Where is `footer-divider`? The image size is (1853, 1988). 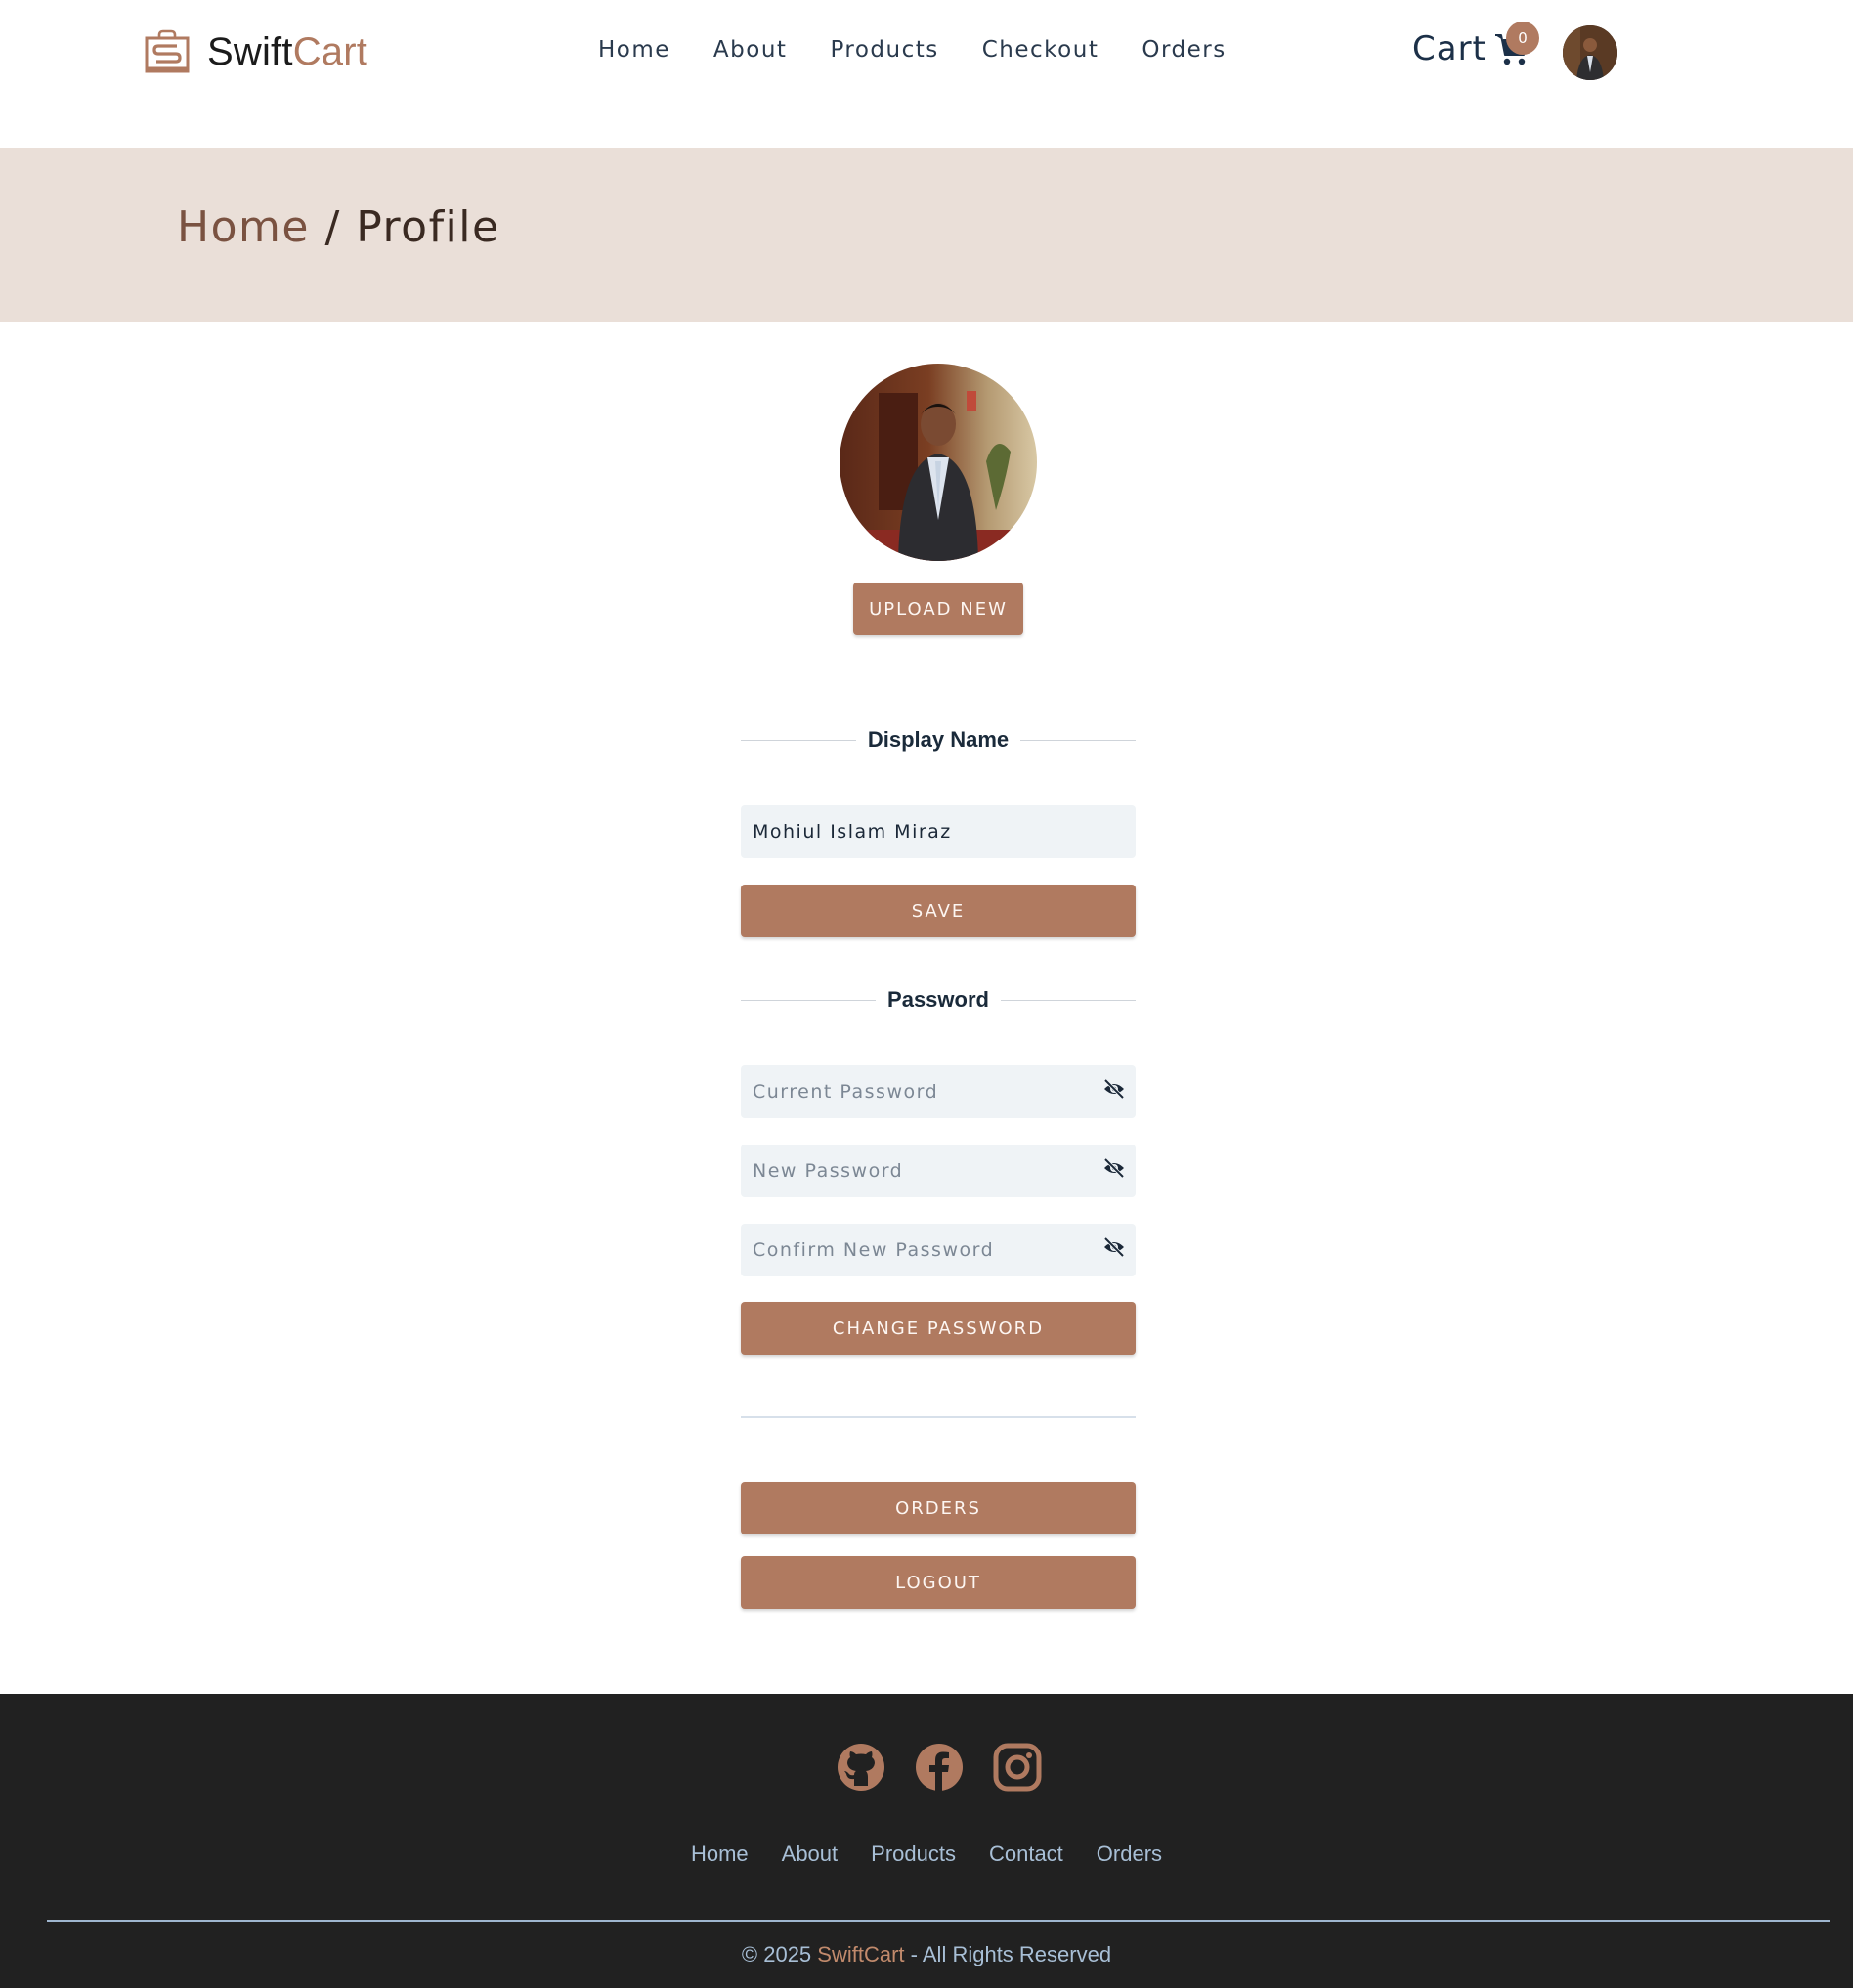
footer-divider is located at coordinates (939, 1921).